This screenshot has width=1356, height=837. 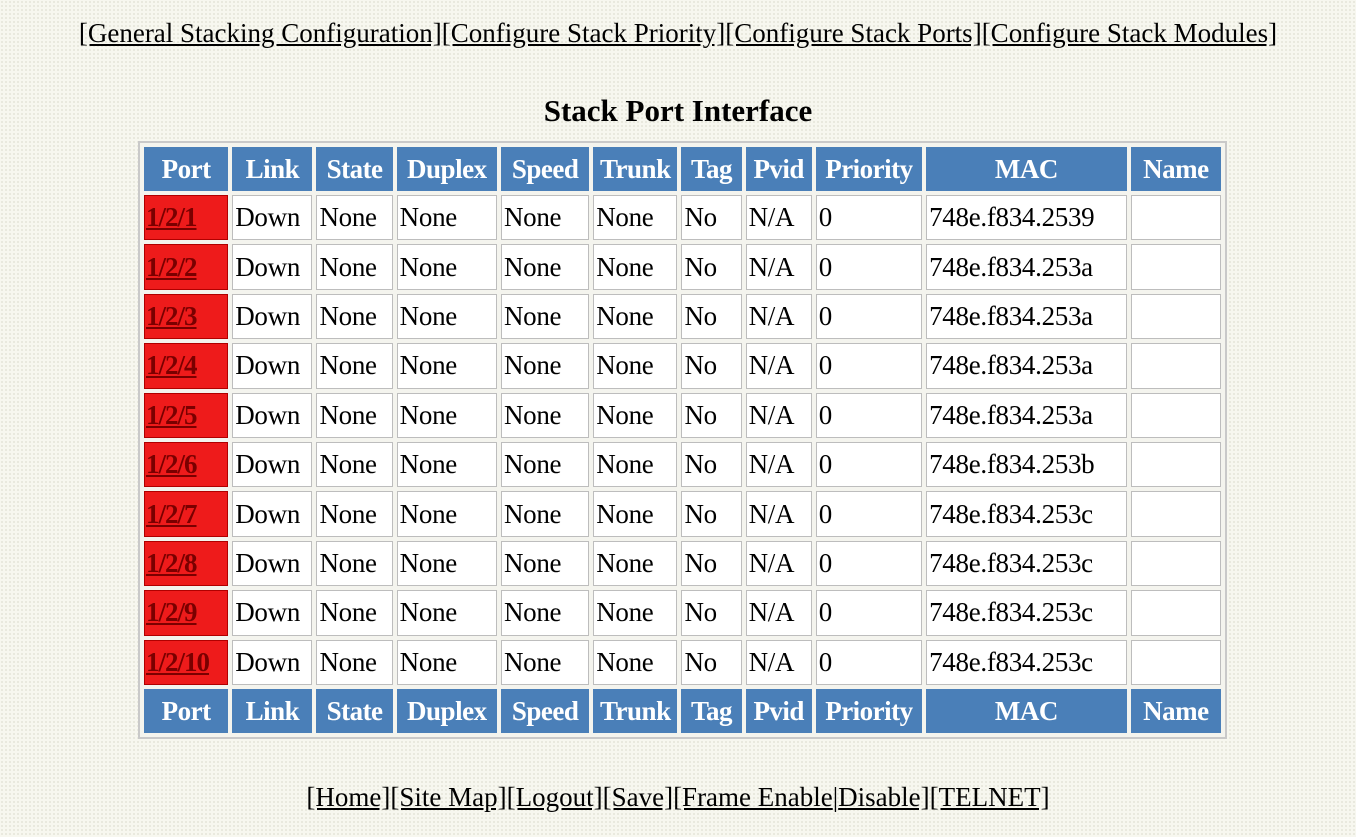 I want to click on home-link: [Home], so click(x=348, y=797).